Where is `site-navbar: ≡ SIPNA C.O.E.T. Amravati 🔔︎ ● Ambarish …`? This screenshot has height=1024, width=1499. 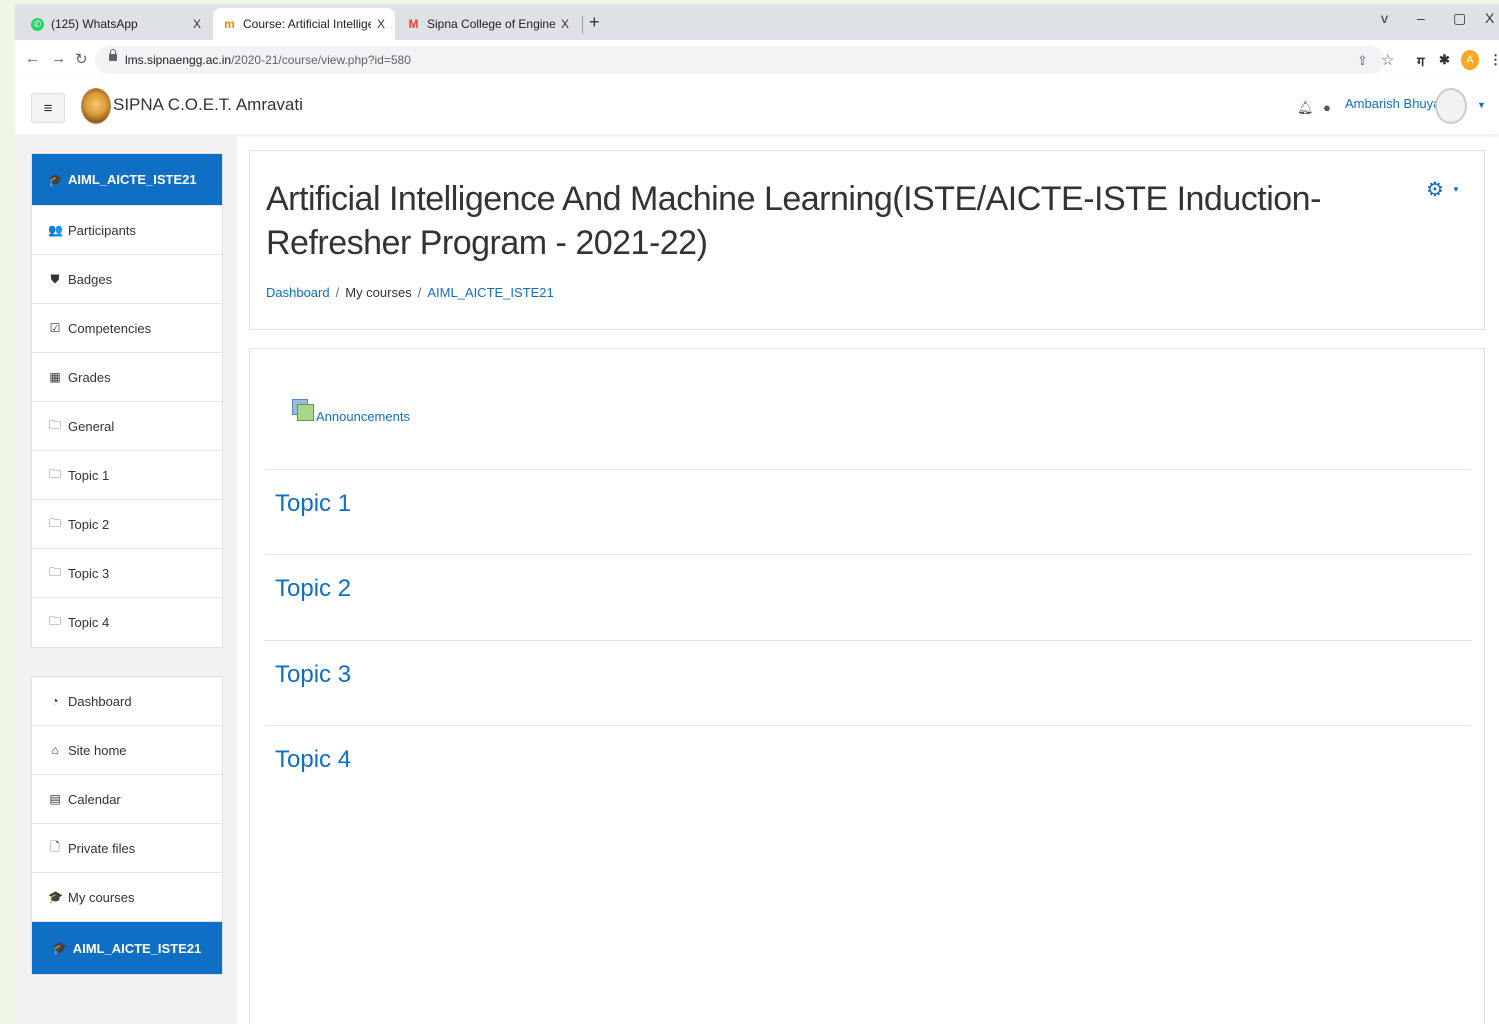 site-navbar: ≡ SIPNA C.O.E.T. Amravati 🔔︎ ● Ambarish … is located at coordinates (757, 107).